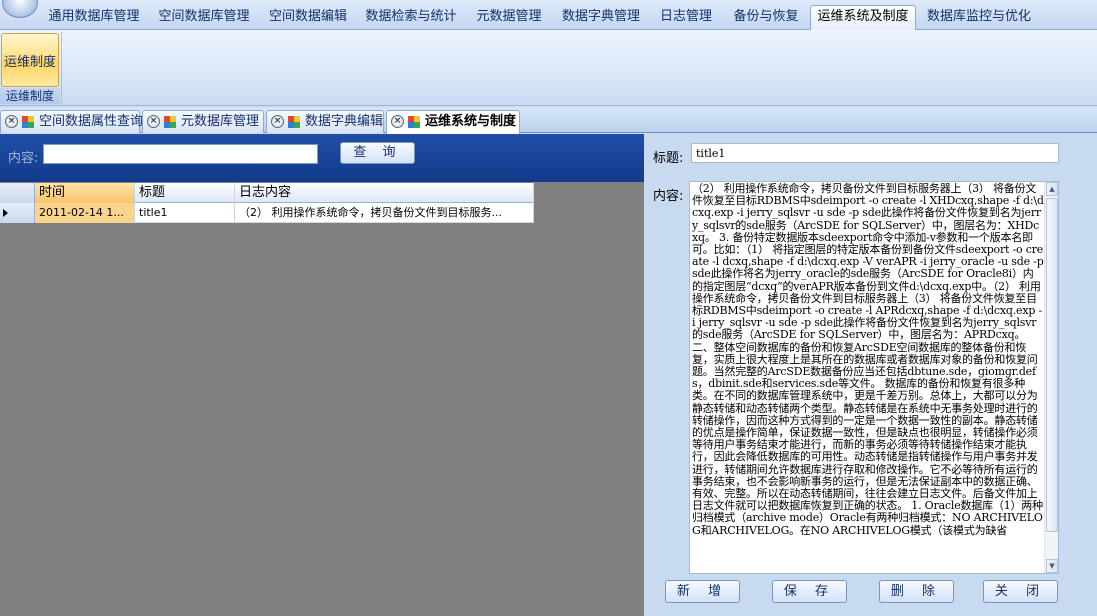 The image size is (1097, 616). I want to click on scroll-down-icon: ▼, so click(1052, 566).